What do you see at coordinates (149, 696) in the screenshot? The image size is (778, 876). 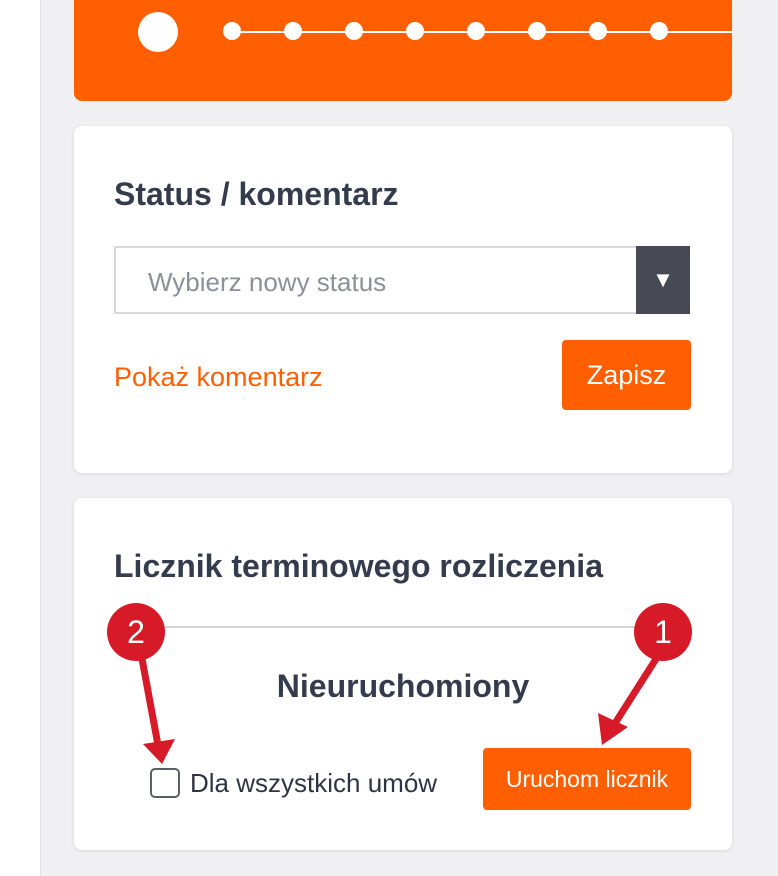 I see `arrow-2-shaft` at bounding box center [149, 696].